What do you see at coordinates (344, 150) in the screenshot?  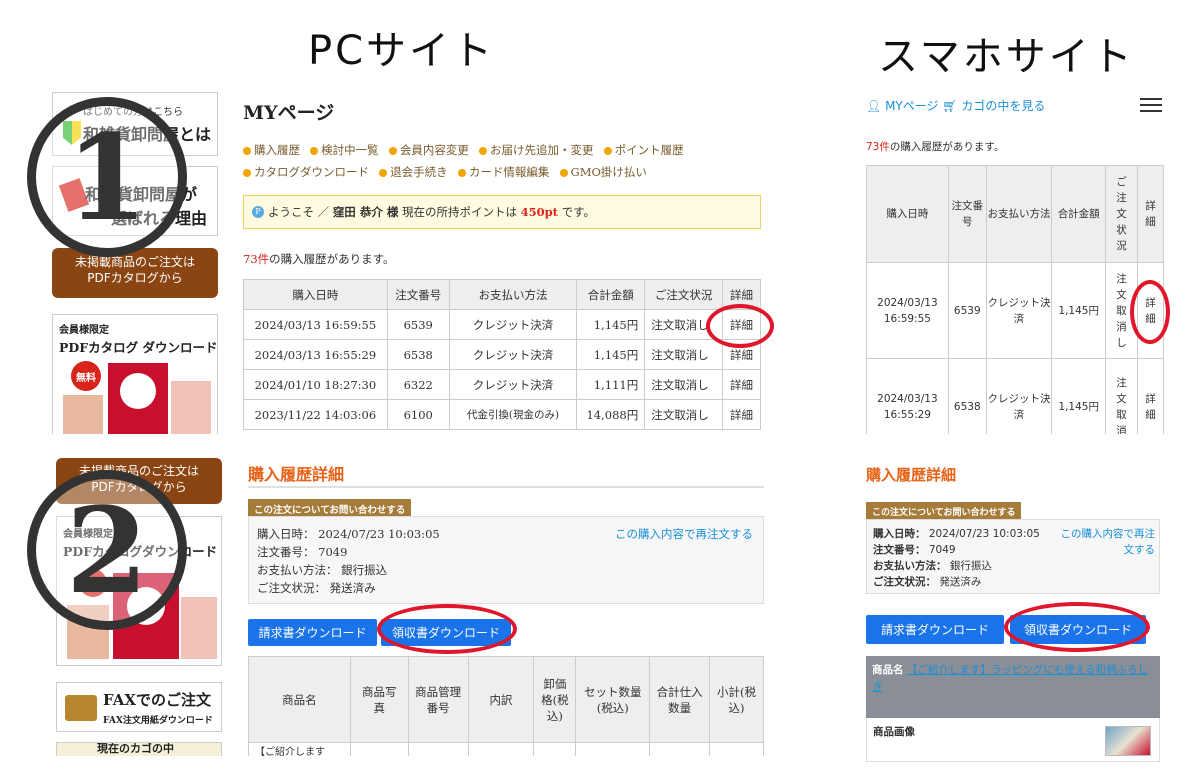 I see `pc-link-wishlist: 検討中一覧` at bounding box center [344, 150].